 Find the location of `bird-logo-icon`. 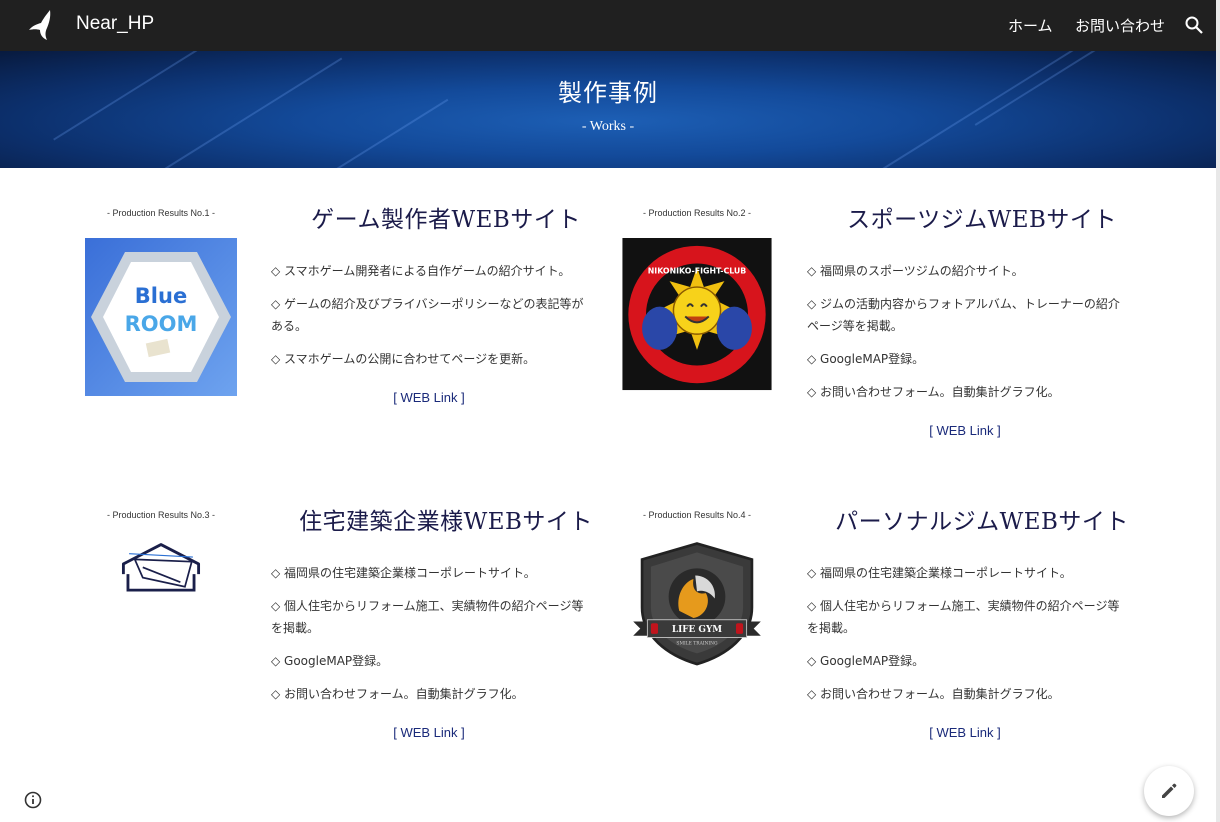

bird-logo-icon is located at coordinates (43, 25).